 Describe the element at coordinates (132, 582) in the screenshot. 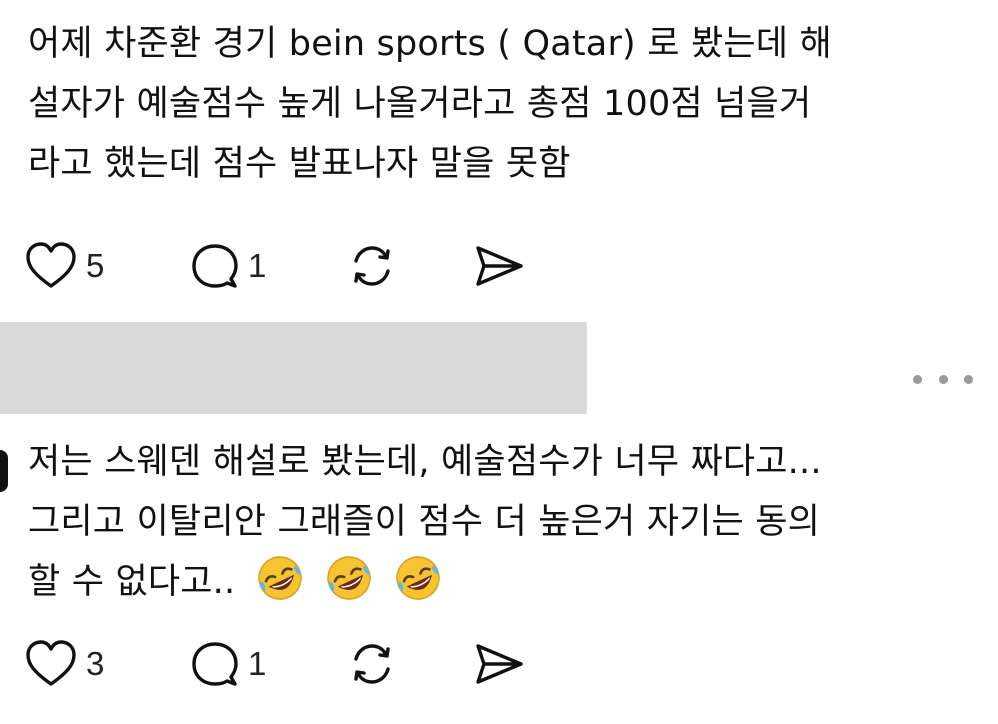

I see `comment-line: 할 수 없다고..` at that location.